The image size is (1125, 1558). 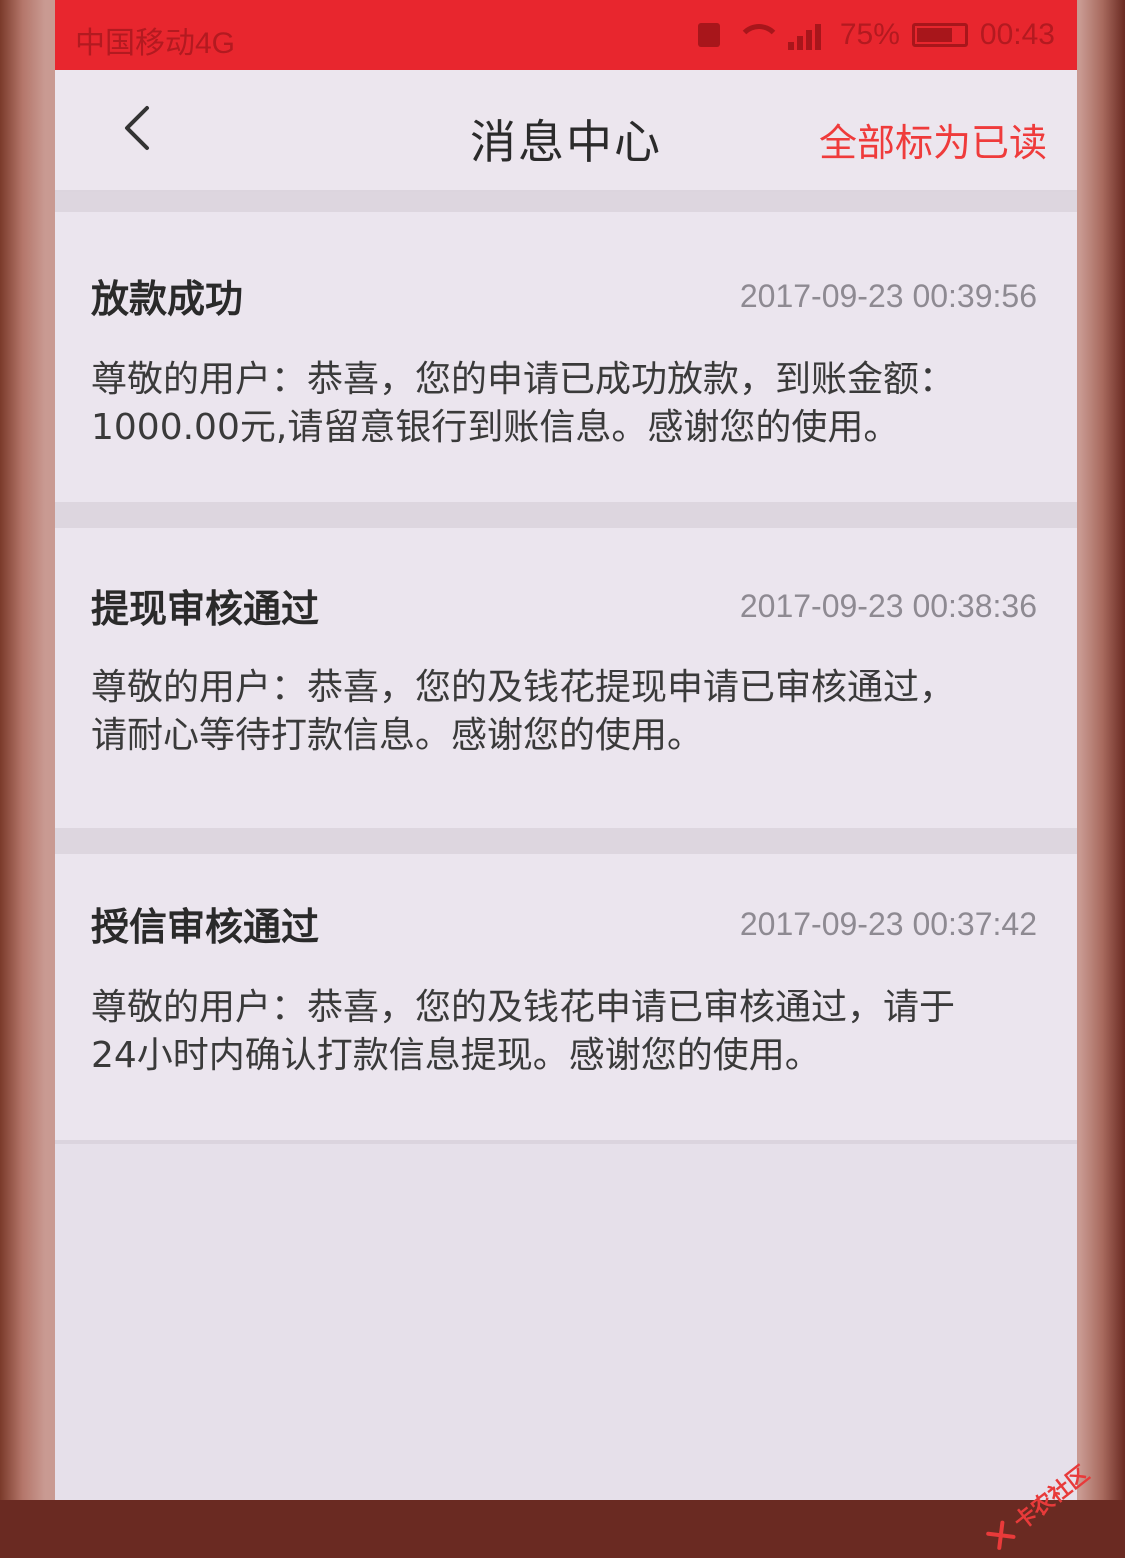 I want to click on watermark-logo-icon, so click(x=1001, y=1535).